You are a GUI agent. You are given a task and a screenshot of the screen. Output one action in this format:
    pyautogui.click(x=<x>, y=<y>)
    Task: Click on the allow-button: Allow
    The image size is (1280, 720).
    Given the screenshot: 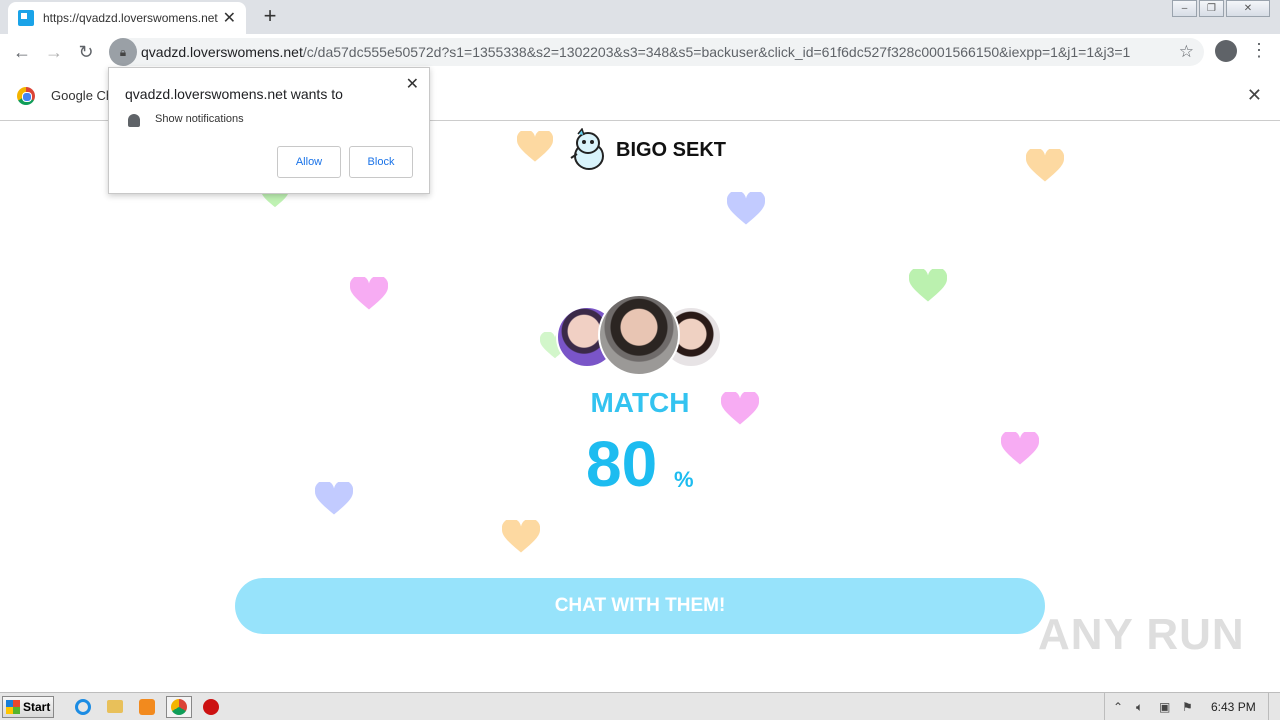 What is the action you would take?
    pyautogui.click(x=309, y=162)
    